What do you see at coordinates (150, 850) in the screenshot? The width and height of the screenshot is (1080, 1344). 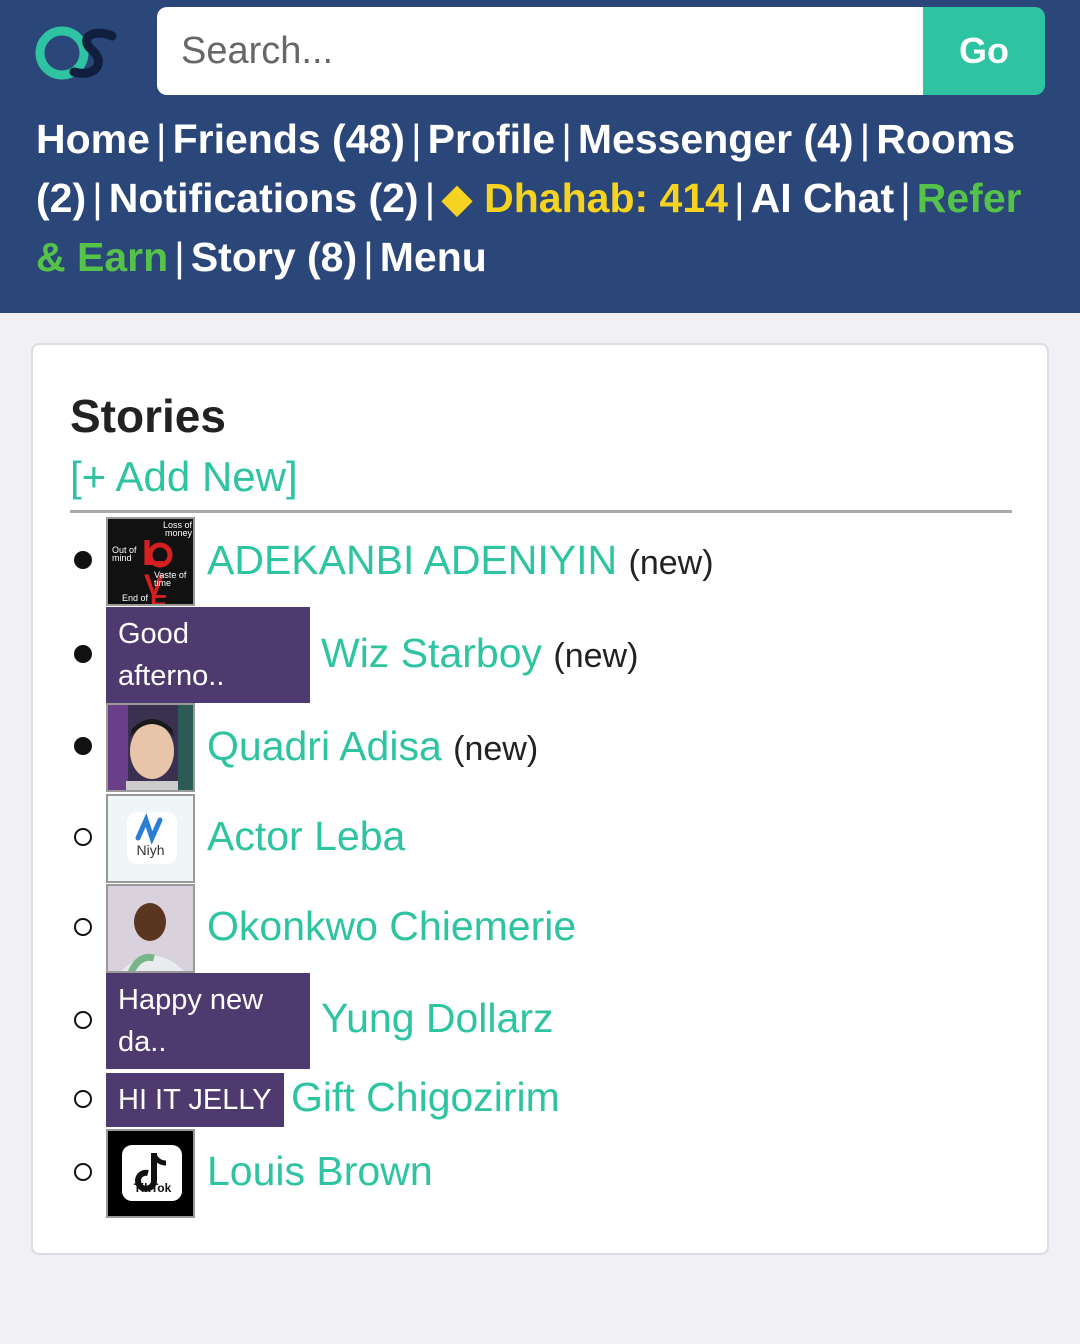 I see `niyh-label: Niyh` at bounding box center [150, 850].